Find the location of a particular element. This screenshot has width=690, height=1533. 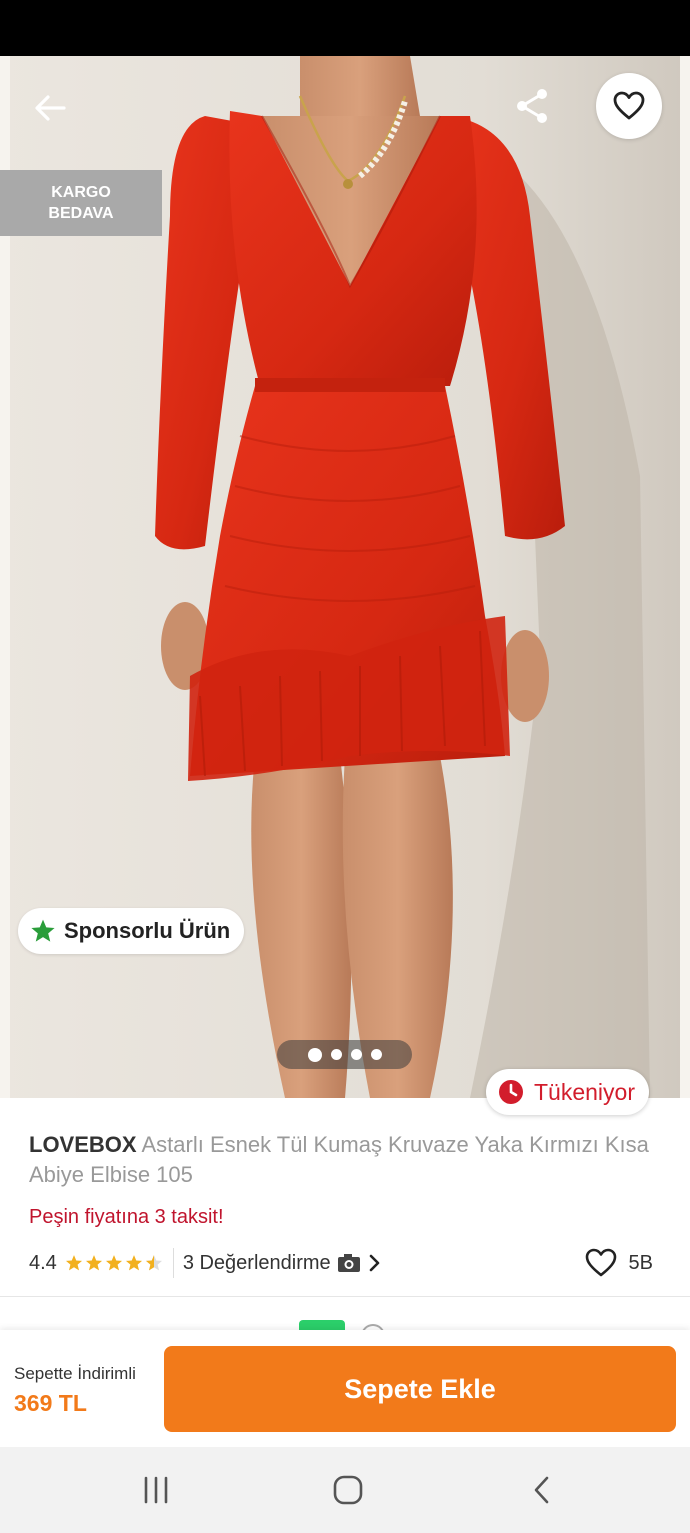

badge-line-2: BEDAVA is located at coordinates (81, 213).